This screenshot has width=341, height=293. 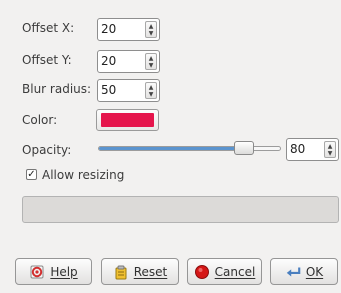 What do you see at coordinates (150, 271) in the screenshot?
I see `reset-button-label: Reset` at bounding box center [150, 271].